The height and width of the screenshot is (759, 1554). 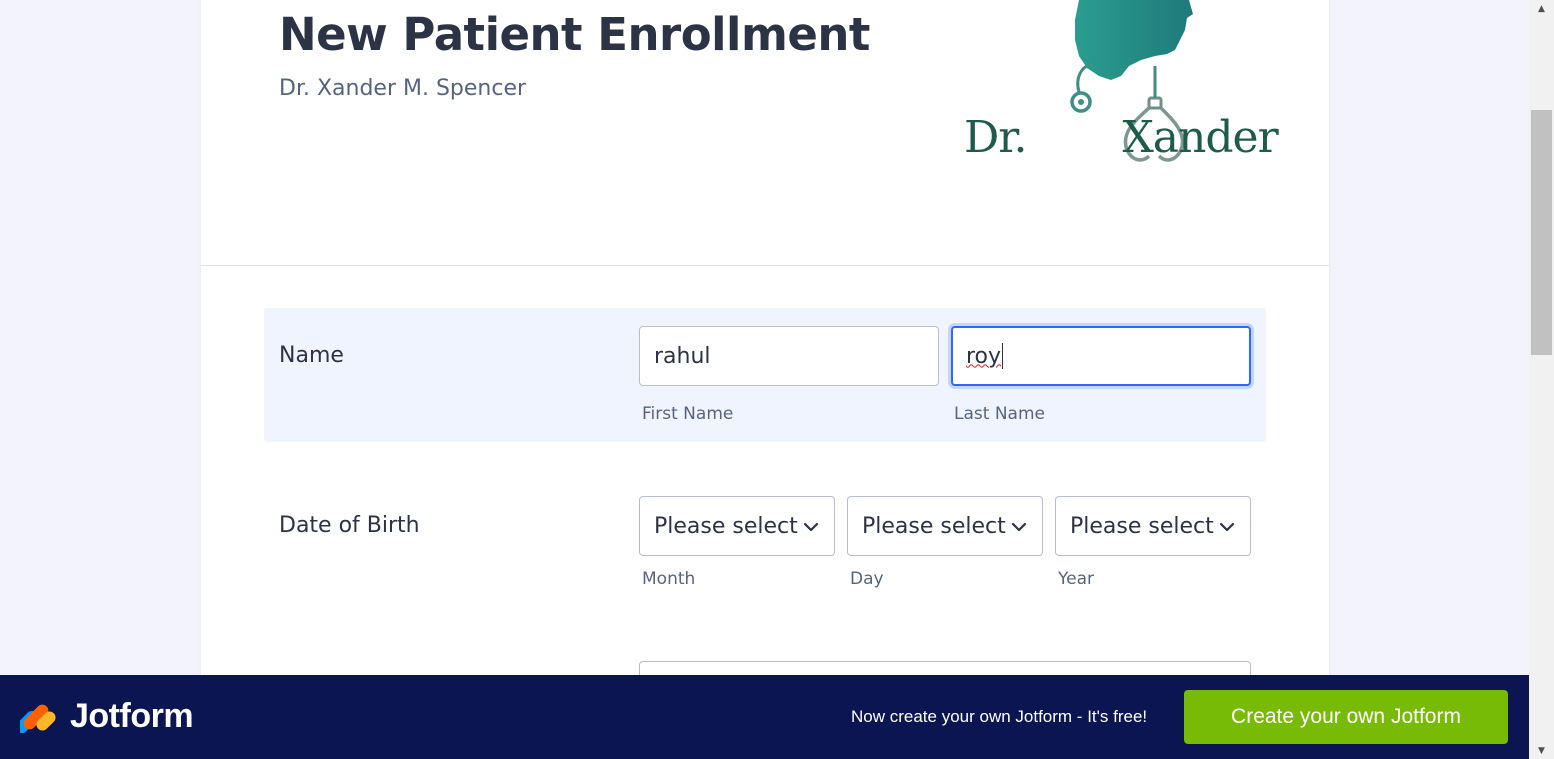 I want to click on jotform-brand-name: Jotform, so click(x=132, y=716).